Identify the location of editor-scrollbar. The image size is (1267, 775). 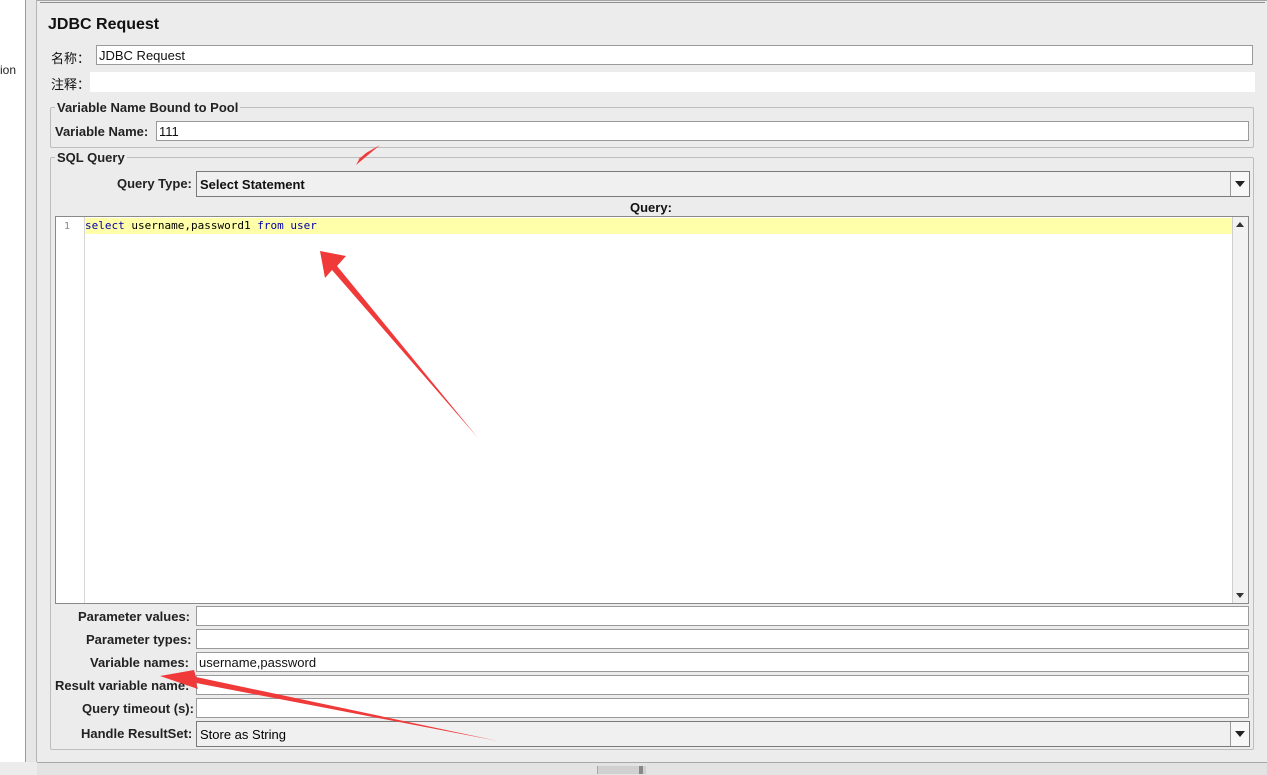
(1240, 410).